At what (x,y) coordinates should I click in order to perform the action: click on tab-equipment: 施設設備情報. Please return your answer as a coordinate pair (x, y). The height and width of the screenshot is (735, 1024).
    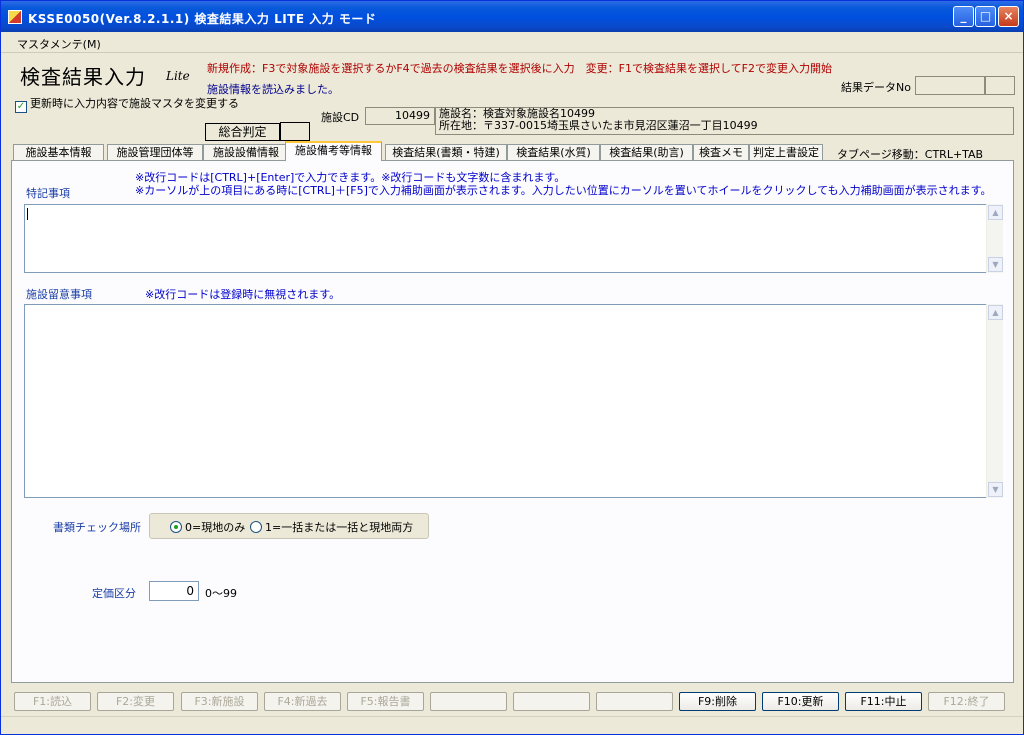
    Looking at the image, I should click on (246, 152).